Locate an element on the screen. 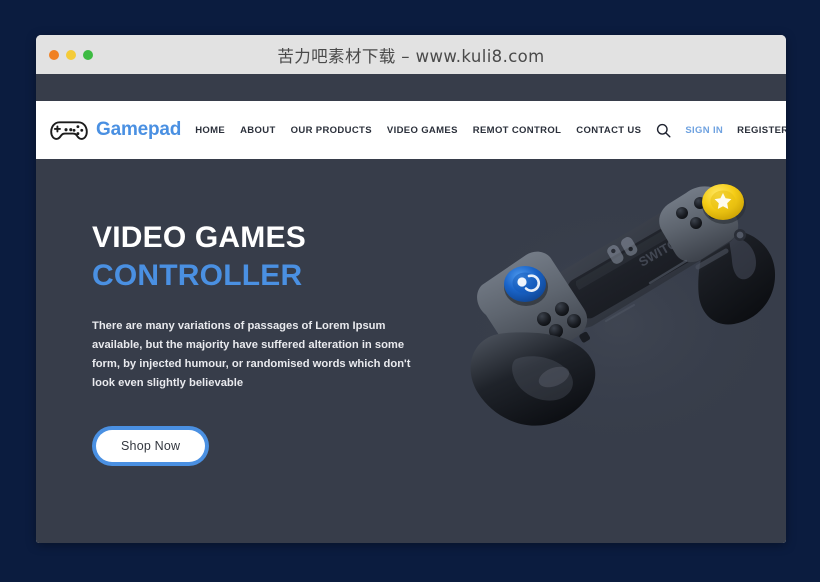  nav-item-contact-us: CONTACT US is located at coordinates (608, 130).